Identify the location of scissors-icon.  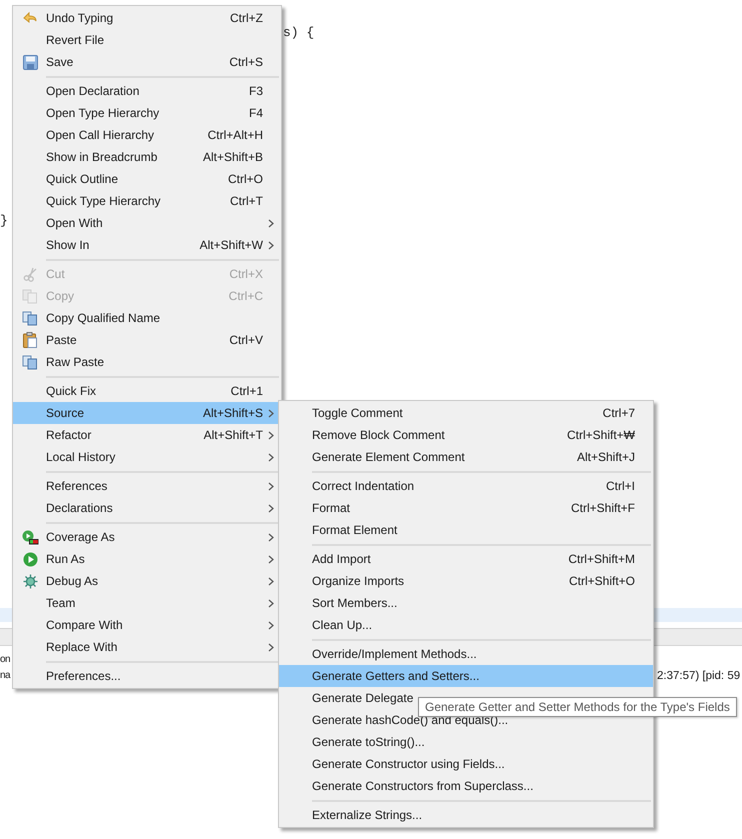
(30, 274).